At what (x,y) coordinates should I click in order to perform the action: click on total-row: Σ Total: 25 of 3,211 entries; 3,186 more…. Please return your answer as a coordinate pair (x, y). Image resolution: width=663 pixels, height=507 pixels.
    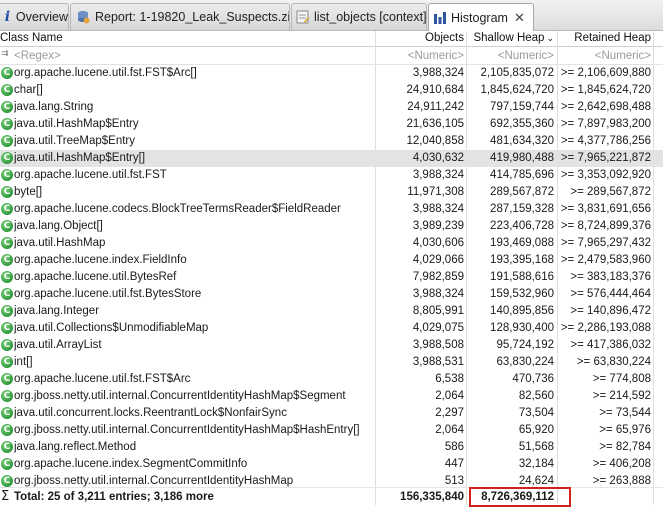
    Looking at the image, I should click on (331, 496).